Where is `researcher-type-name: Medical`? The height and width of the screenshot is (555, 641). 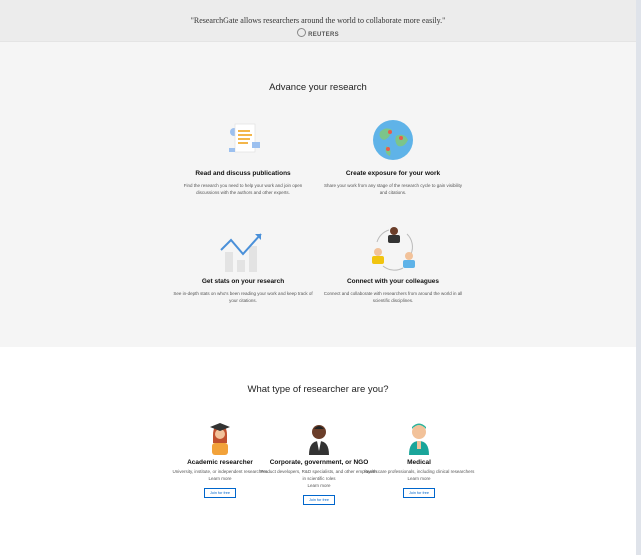
researcher-type-name: Medical is located at coordinates (419, 462).